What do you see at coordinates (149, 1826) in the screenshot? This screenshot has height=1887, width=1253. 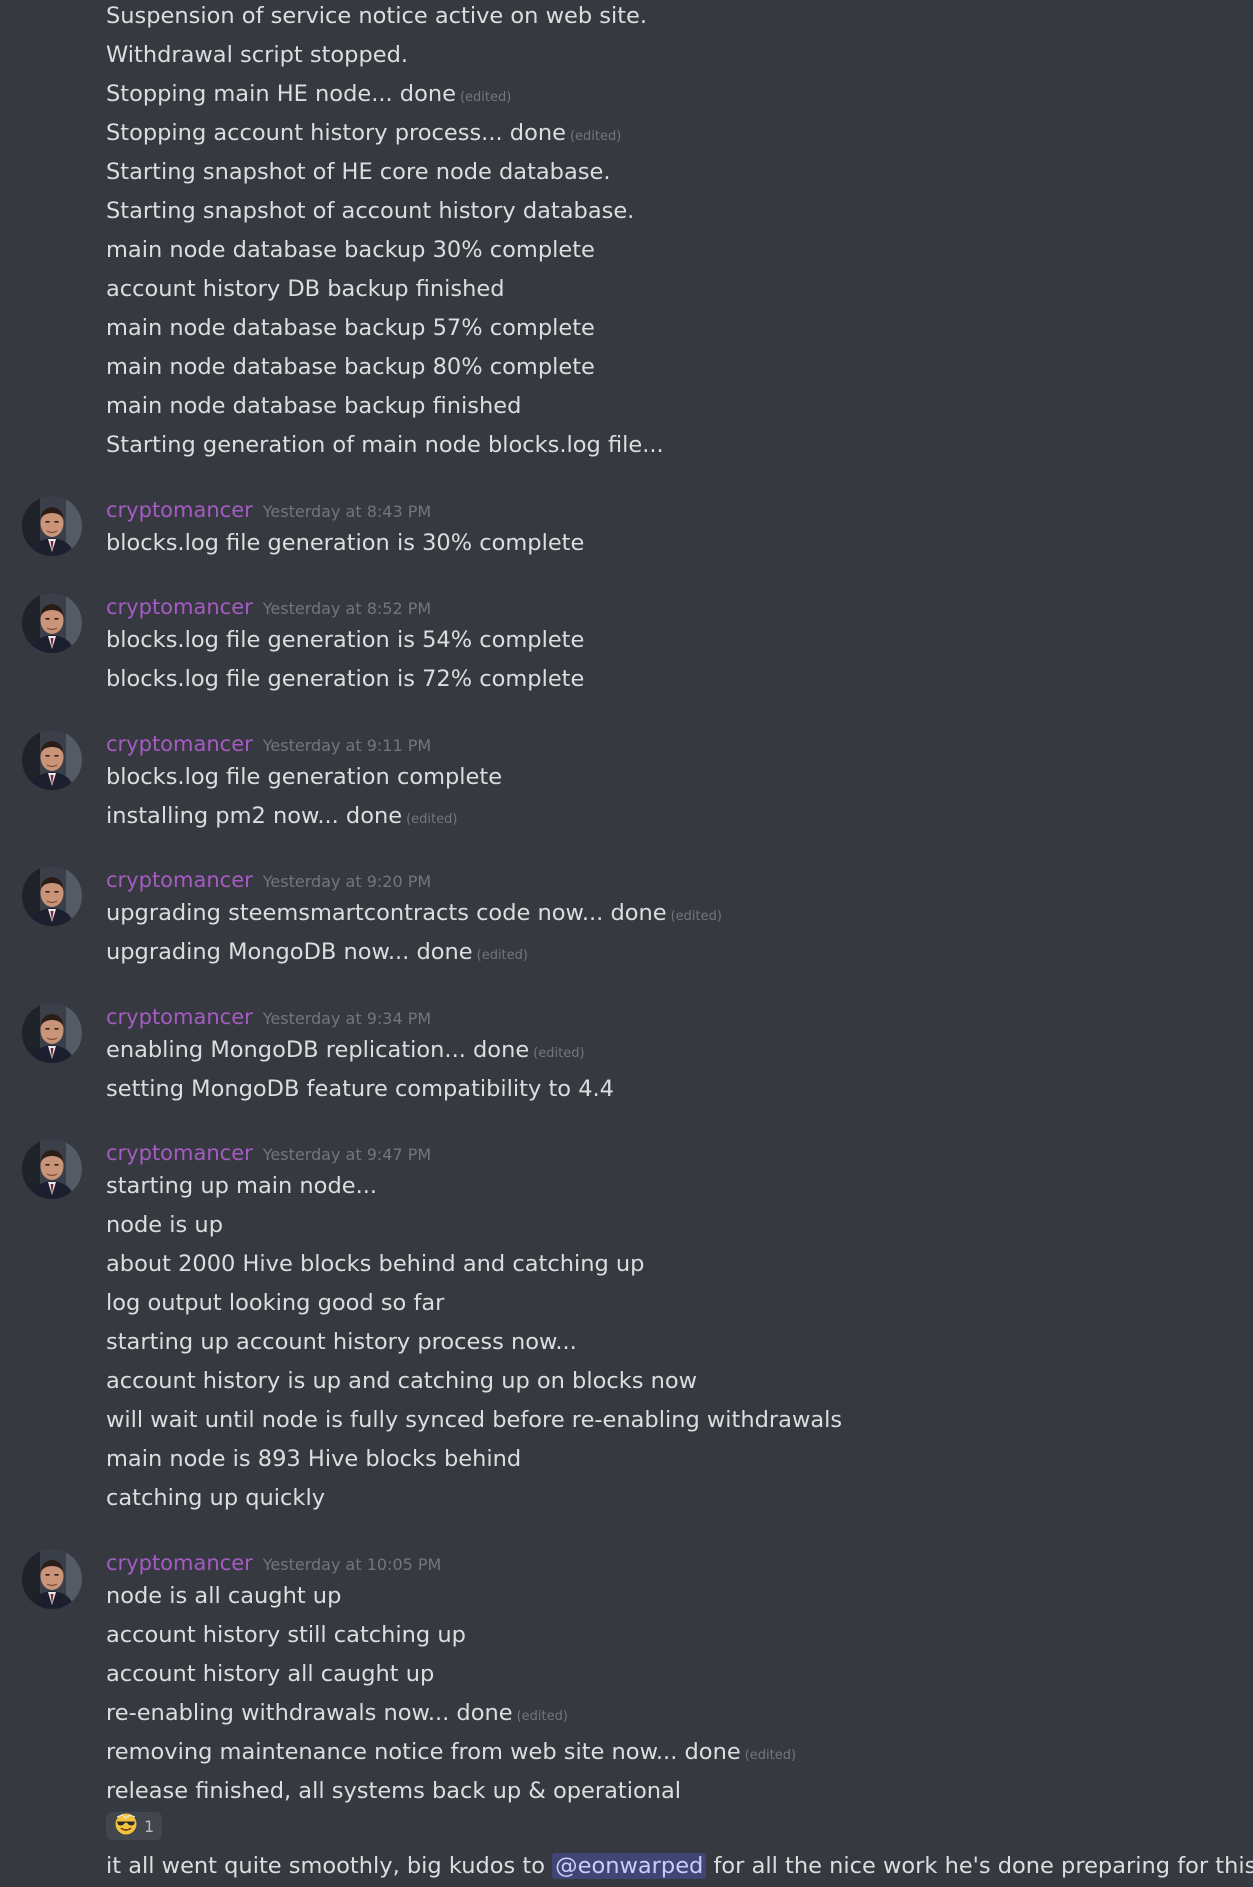 I see `reaction-count: 1` at bounding box center [149, 1826].